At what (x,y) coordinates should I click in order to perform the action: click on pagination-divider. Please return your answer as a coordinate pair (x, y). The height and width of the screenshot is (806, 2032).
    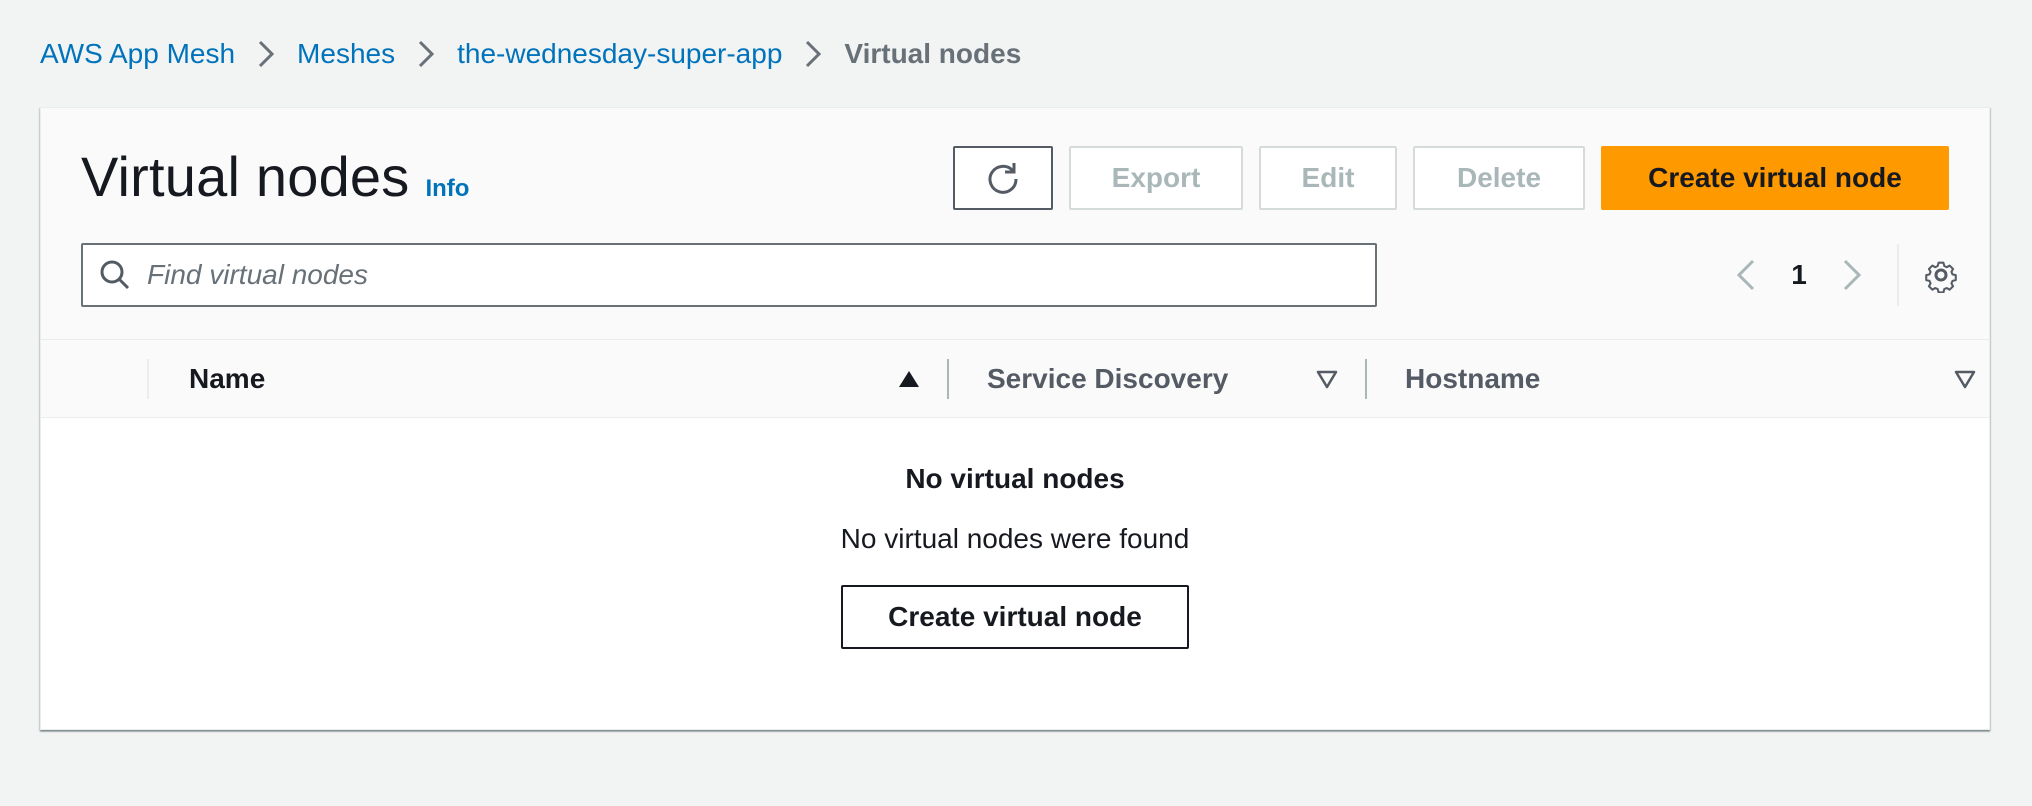
    Looking at the image, I should click on (1898, 275).